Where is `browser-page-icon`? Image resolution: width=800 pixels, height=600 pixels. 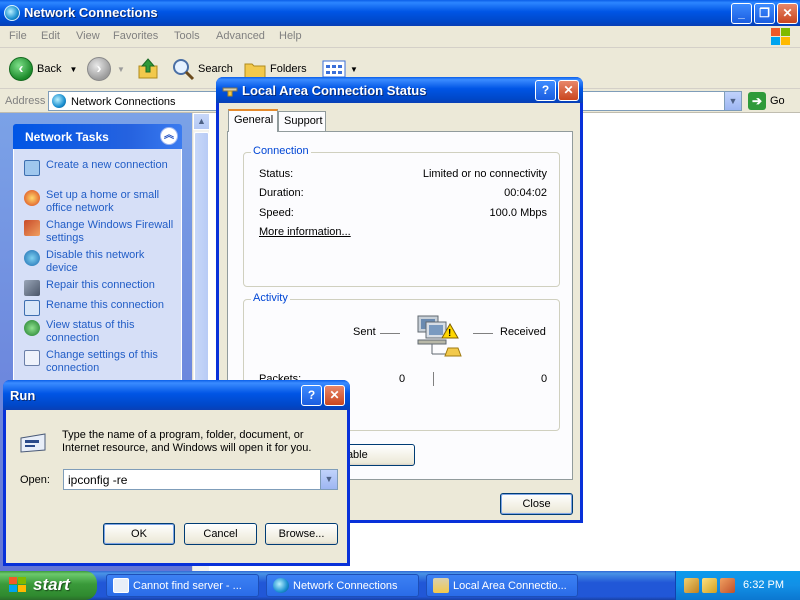
browser-page-icon is located at coordinates (121, 585).